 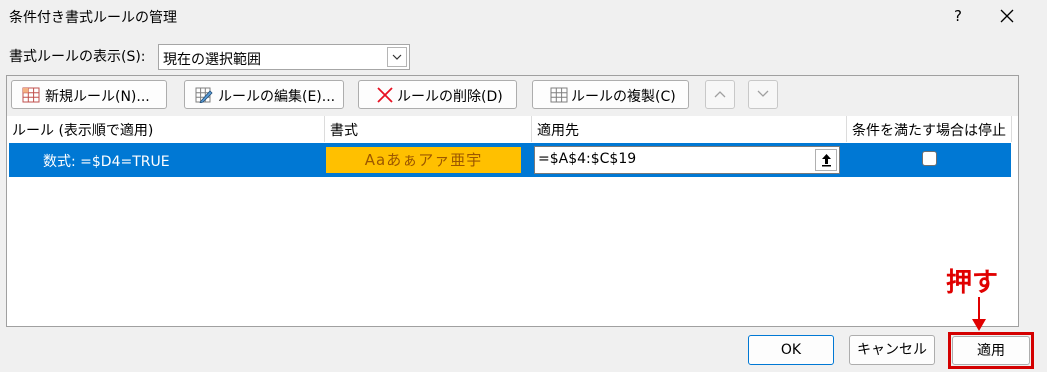 I want to click on move-down-button, so click(x=763, y=94).